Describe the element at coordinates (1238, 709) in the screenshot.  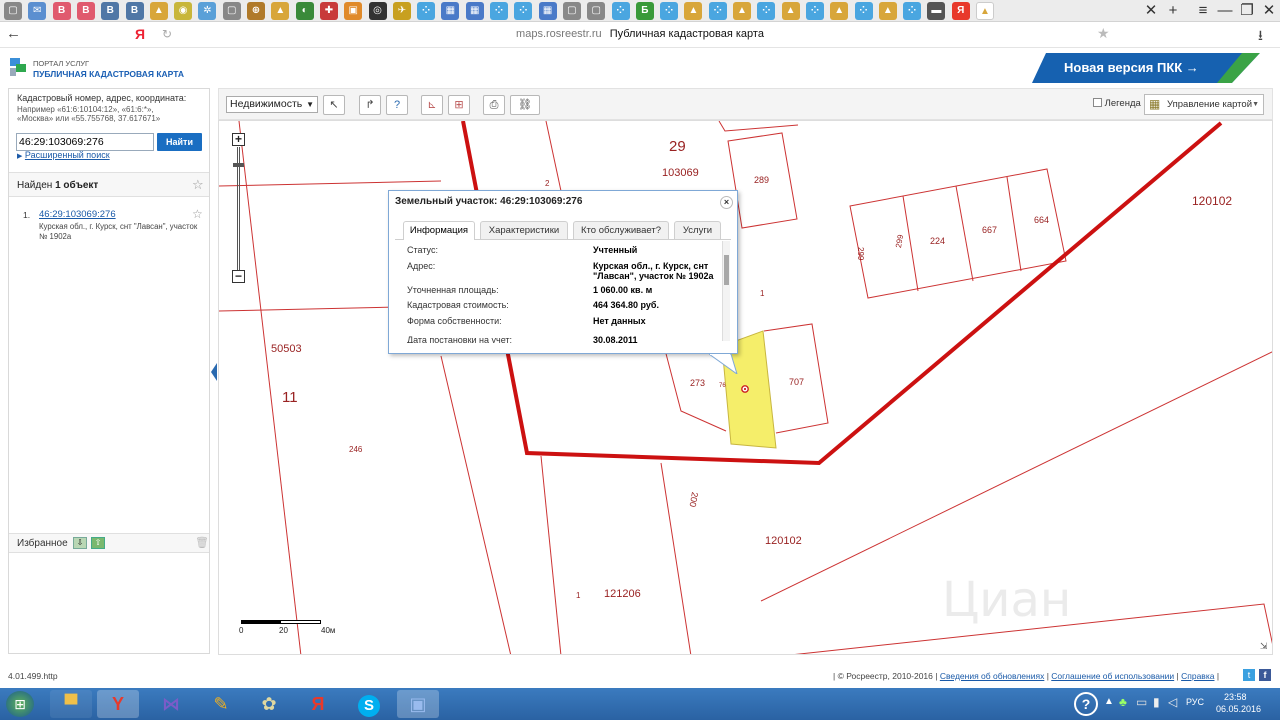
I see `clock-date: 06.05.2016` at that location.